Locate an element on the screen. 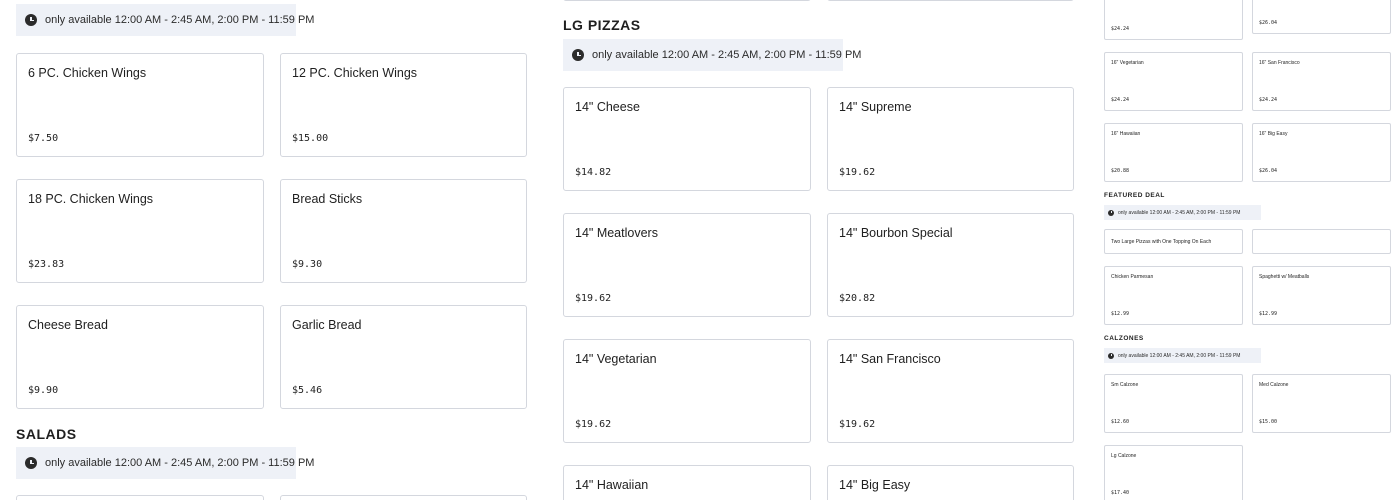  menu-item-card: $26.04 is located at coordinates (1321, 17).